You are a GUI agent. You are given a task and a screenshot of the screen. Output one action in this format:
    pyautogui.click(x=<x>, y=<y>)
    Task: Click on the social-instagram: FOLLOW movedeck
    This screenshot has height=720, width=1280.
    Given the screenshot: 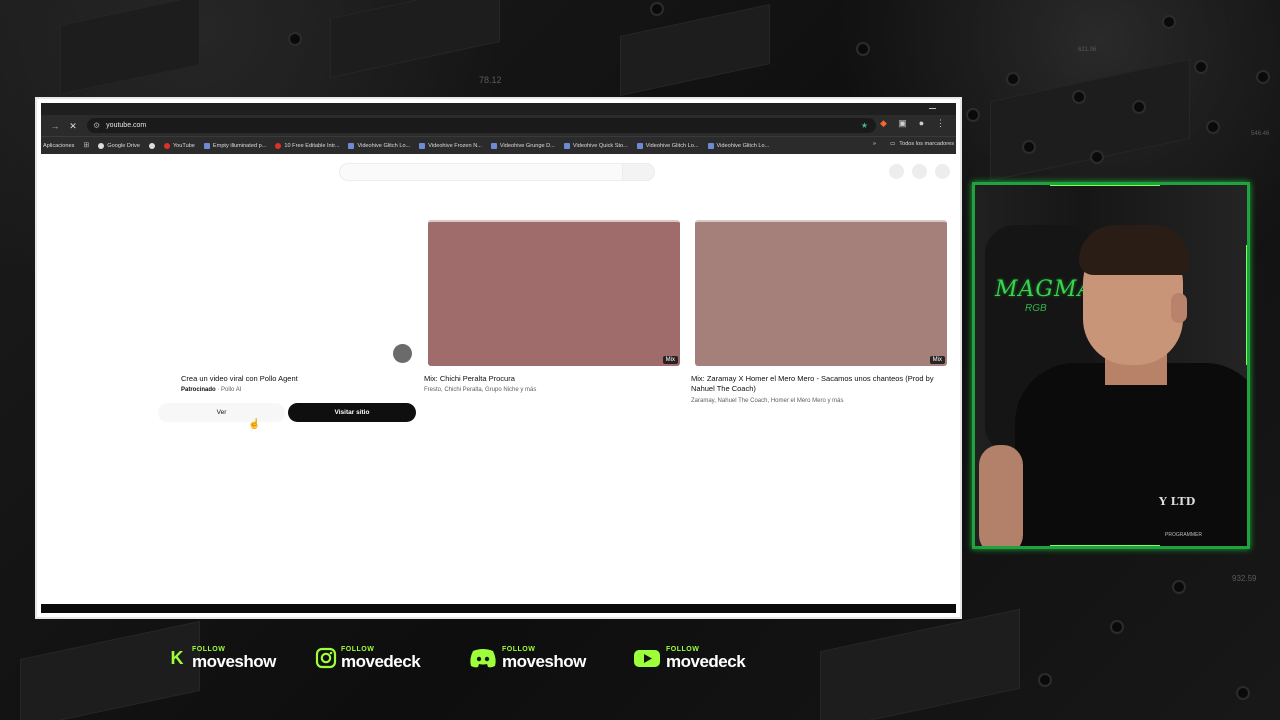 What is the action you would take?
    pyautogui.click(x=368, y=658)
    